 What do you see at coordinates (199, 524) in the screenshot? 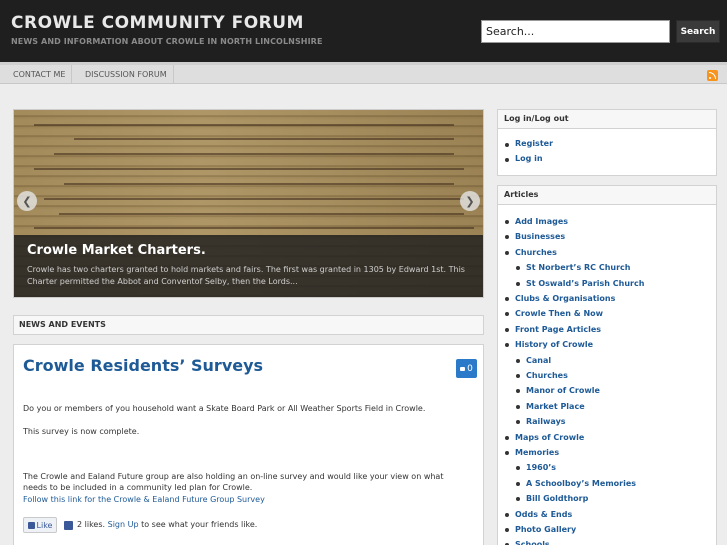
I see `likes-suffix: to see what your friends like.` at bounding box center [199, 524].